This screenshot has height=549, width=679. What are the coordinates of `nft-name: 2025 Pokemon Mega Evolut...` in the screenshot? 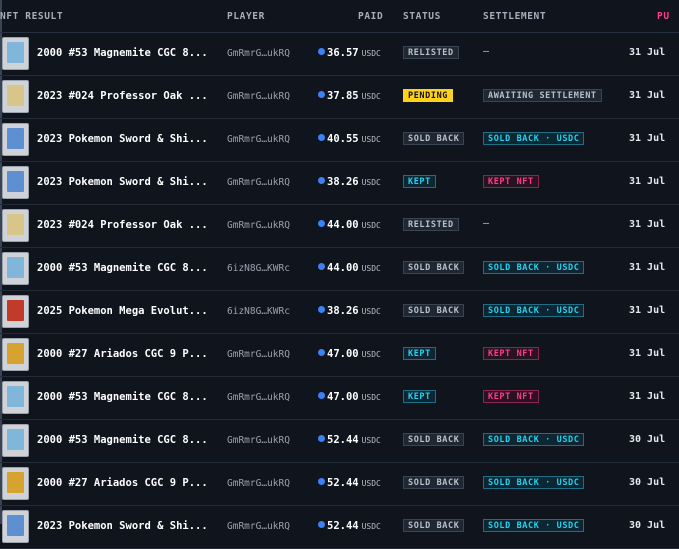 It's located at (127, 311).